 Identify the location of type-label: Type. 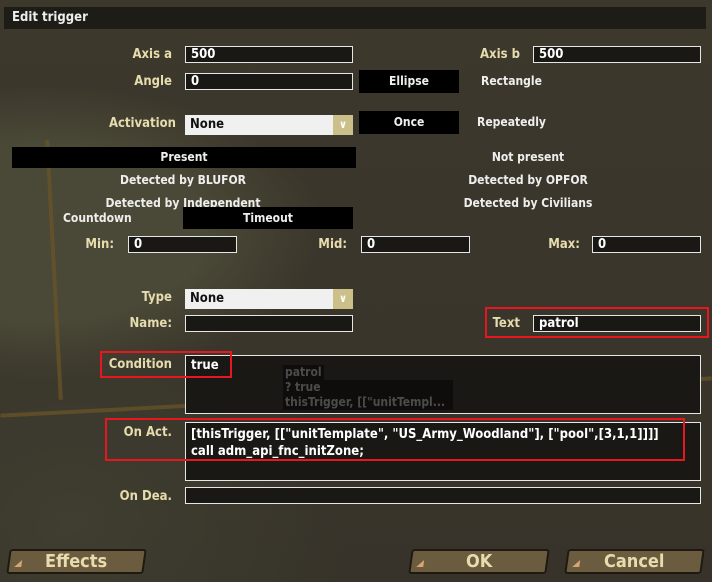
(156, 297).